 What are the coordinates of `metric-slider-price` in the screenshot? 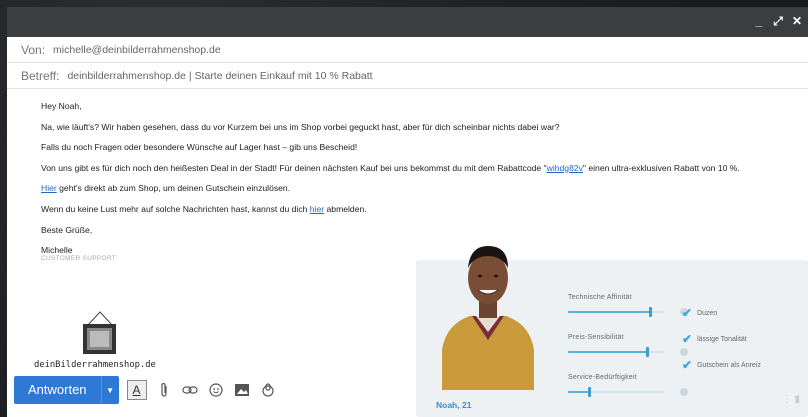 It's located at (628, 352).